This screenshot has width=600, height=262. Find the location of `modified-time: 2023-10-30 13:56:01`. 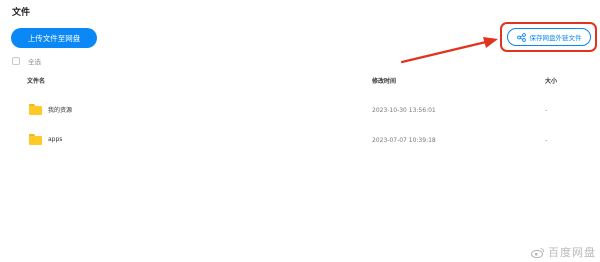

modified-time: 2023-10-30 13:56:01 is located at coordinates (404, 110).